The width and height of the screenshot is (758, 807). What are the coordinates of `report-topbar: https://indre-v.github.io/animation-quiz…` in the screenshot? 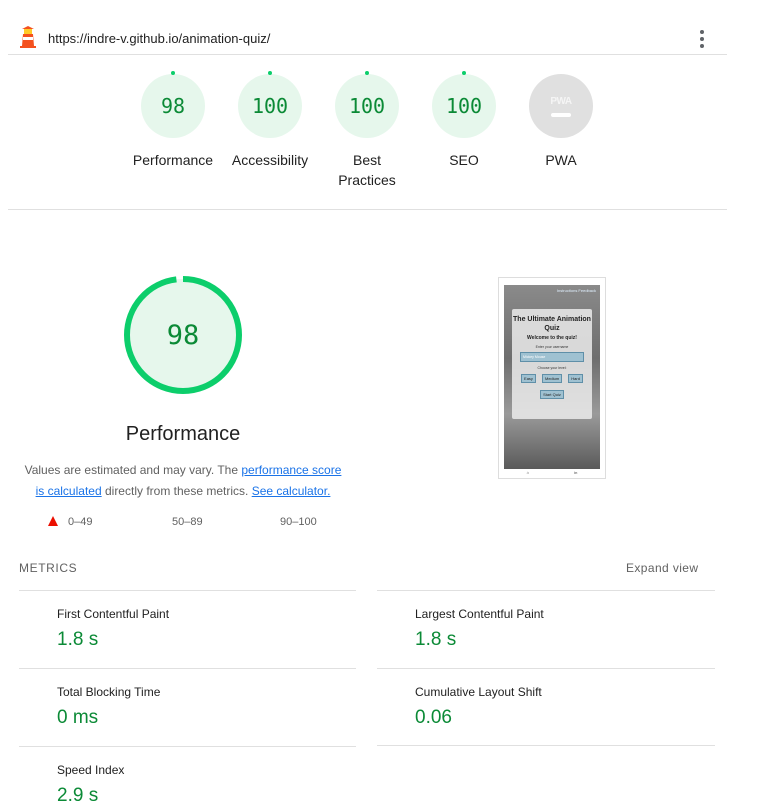 It's located at (367, 38).